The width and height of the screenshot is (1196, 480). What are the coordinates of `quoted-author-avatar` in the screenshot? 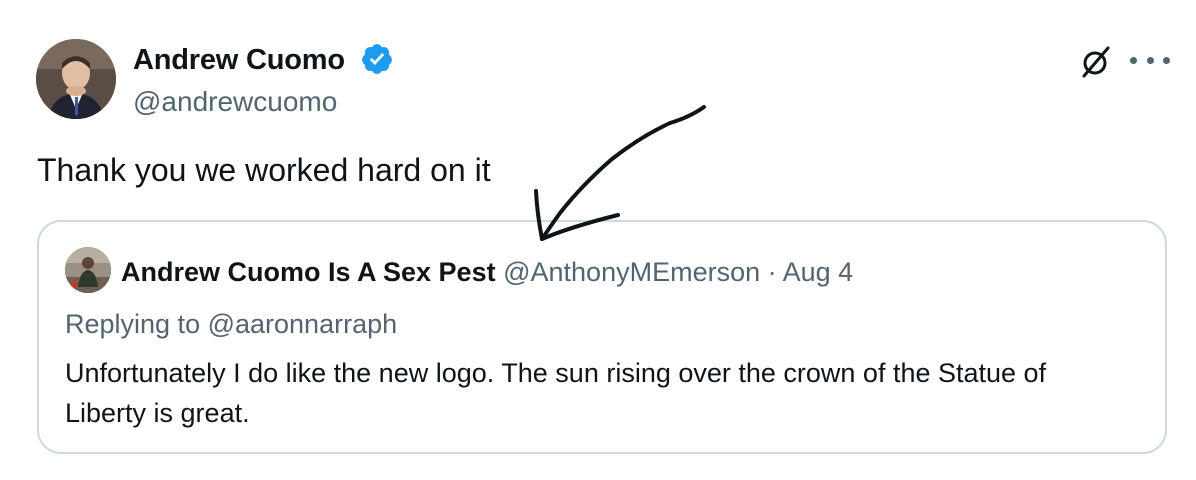 It's located at (88, 270).